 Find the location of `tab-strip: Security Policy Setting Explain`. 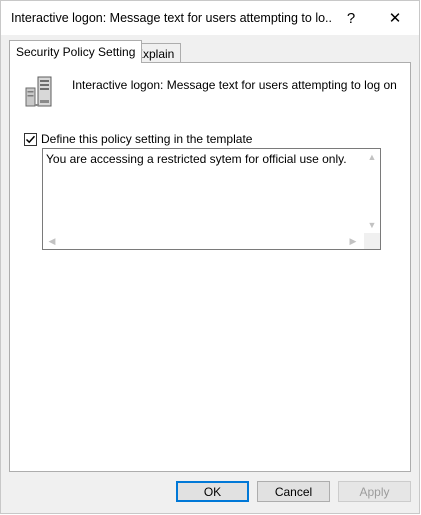

tab-strip: Security Policy Setting Explain is located at coordinates (210, 51).